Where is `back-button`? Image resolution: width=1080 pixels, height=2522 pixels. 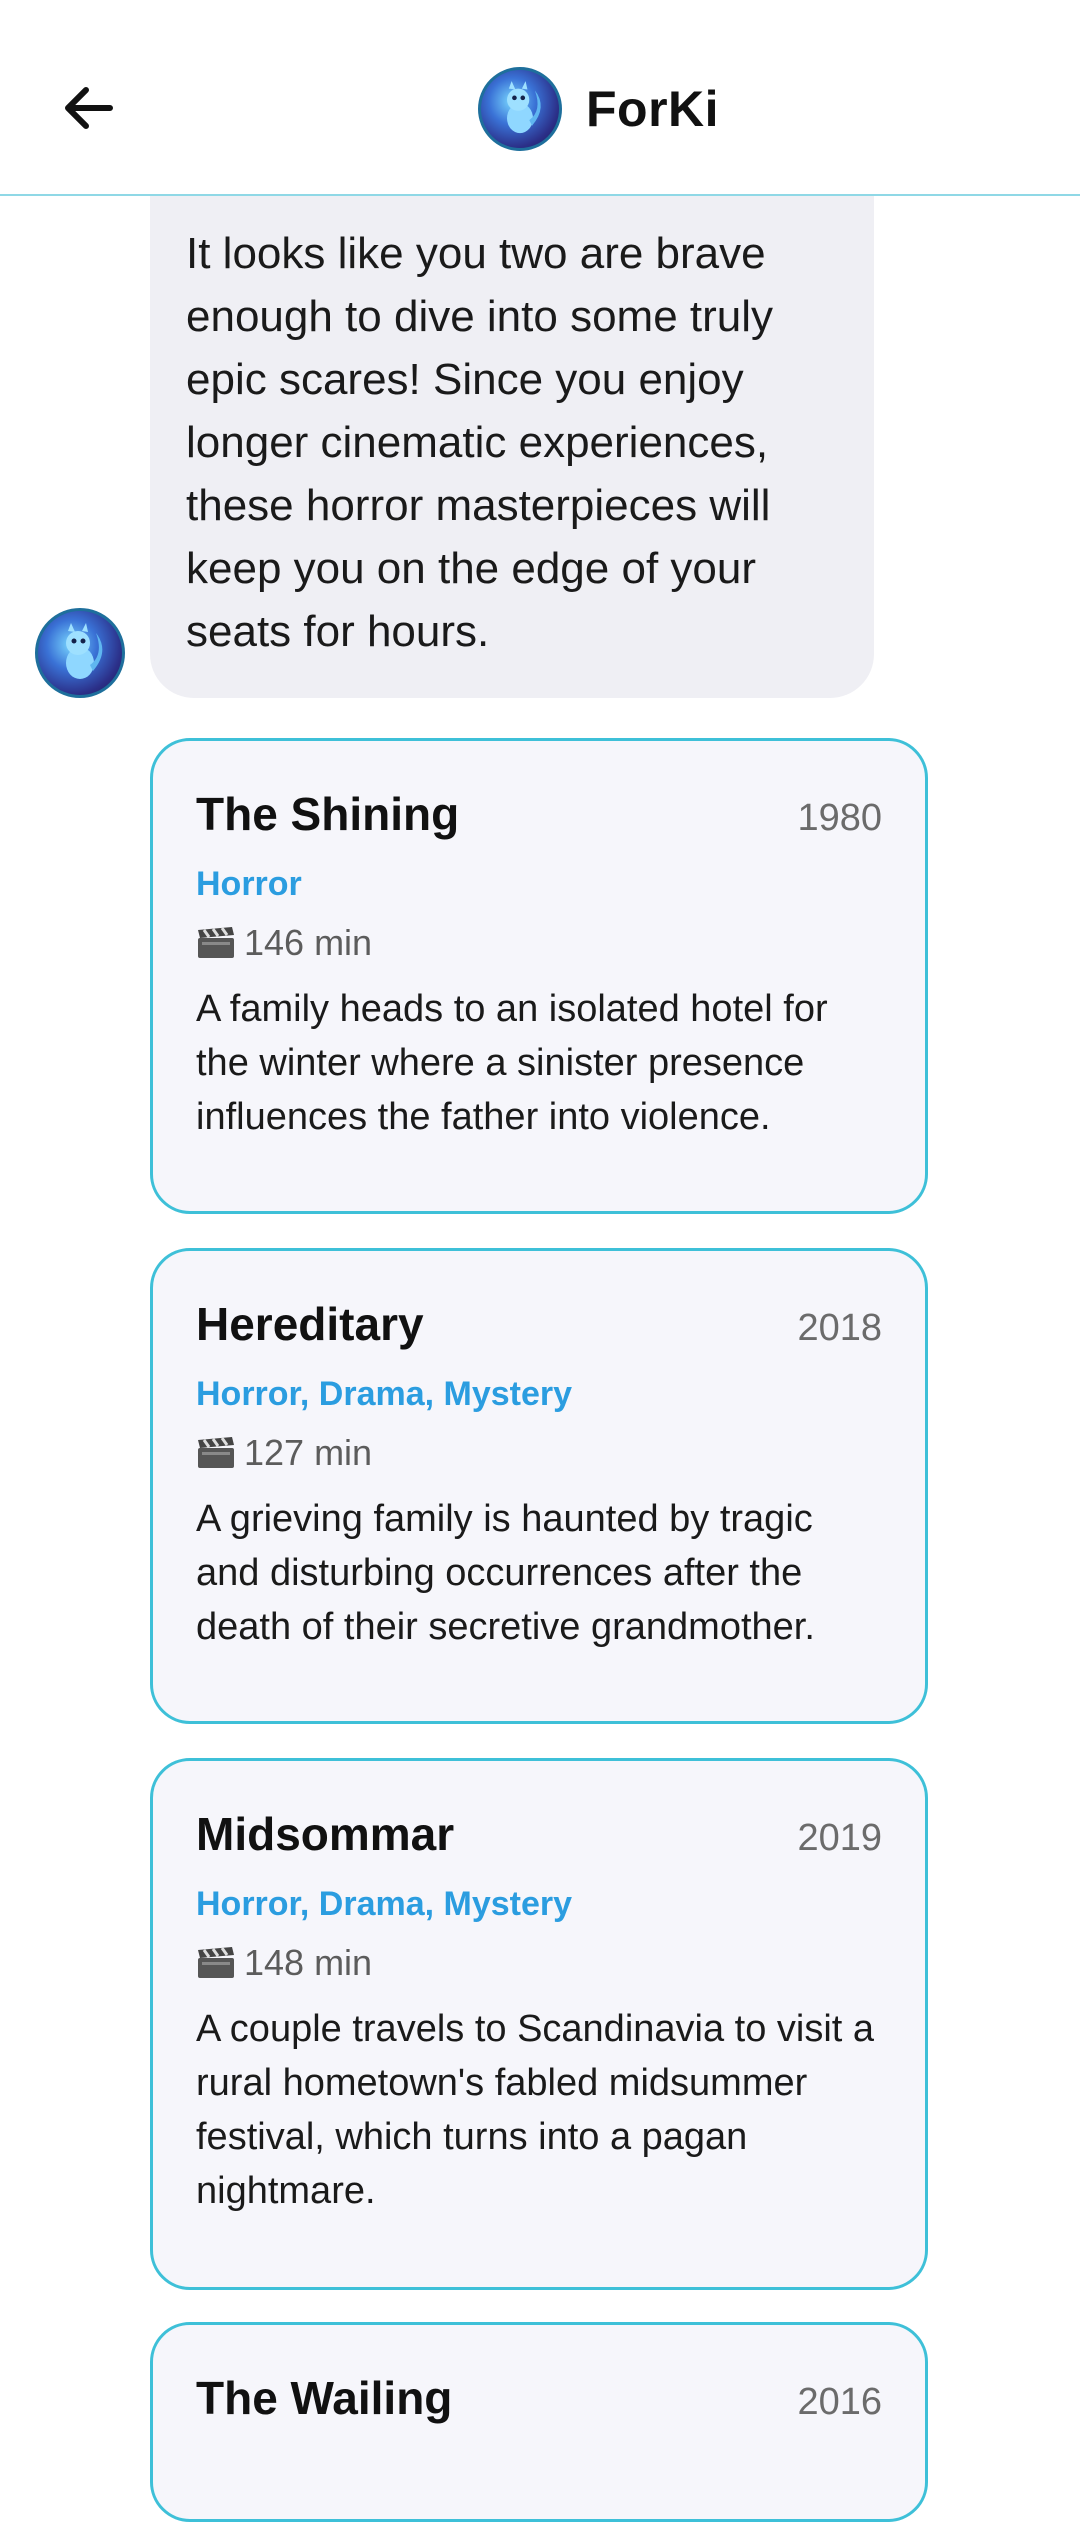 back-button is located at coordinates (88, 108).